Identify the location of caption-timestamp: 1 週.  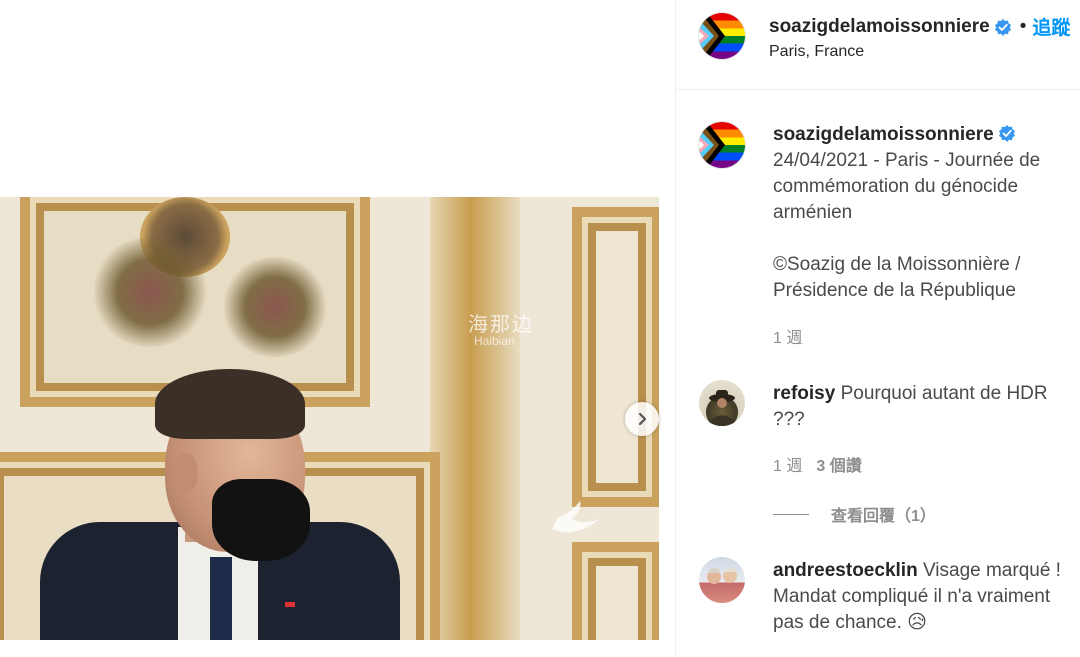
(787, 336).